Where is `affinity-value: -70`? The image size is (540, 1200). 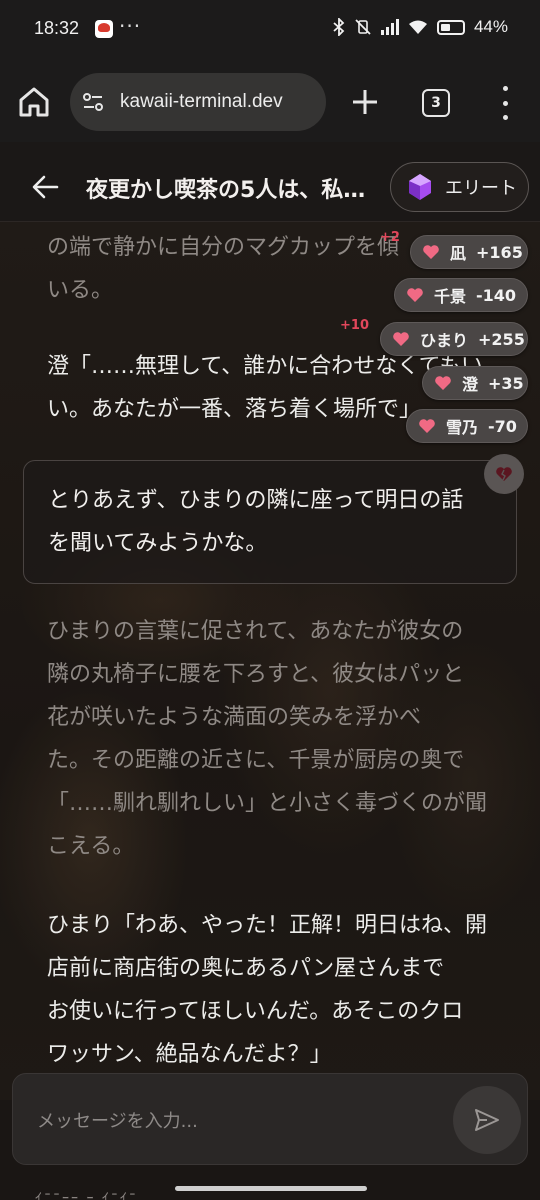 affinity-value: -70 is located at coordinates (502, 426).